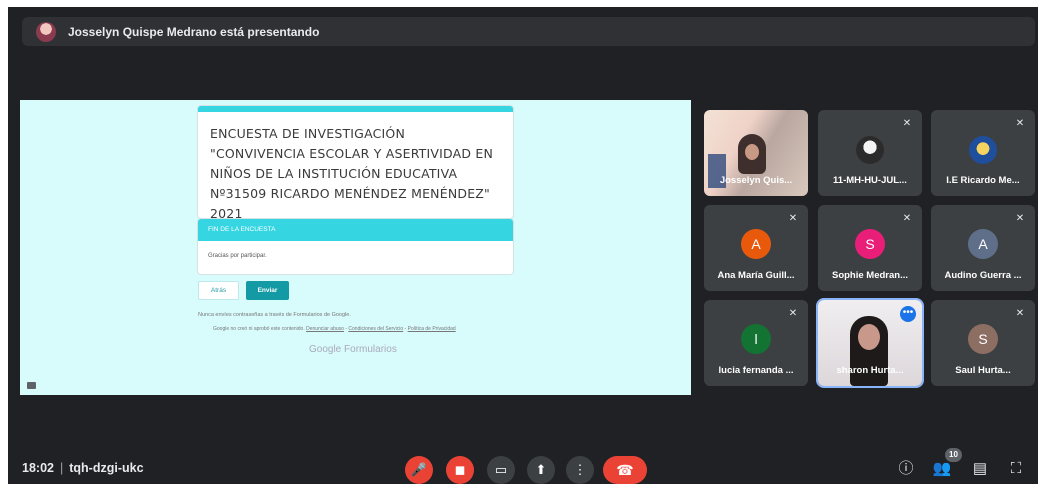 The height and width of the screenshot is (484, 1038). I want to click on back-button: Atrás, so click(218, 290).